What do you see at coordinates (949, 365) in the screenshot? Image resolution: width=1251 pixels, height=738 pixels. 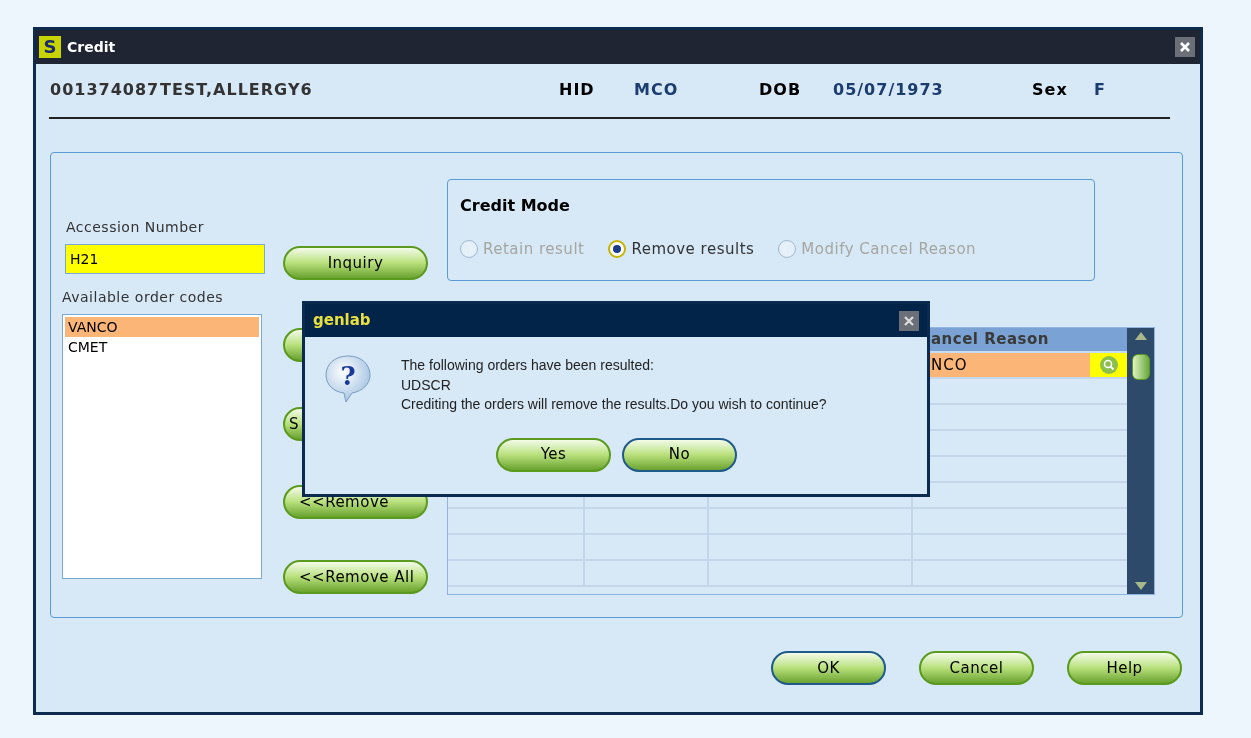 I see `cell-text: NCO` at bounding box center [949, 365].